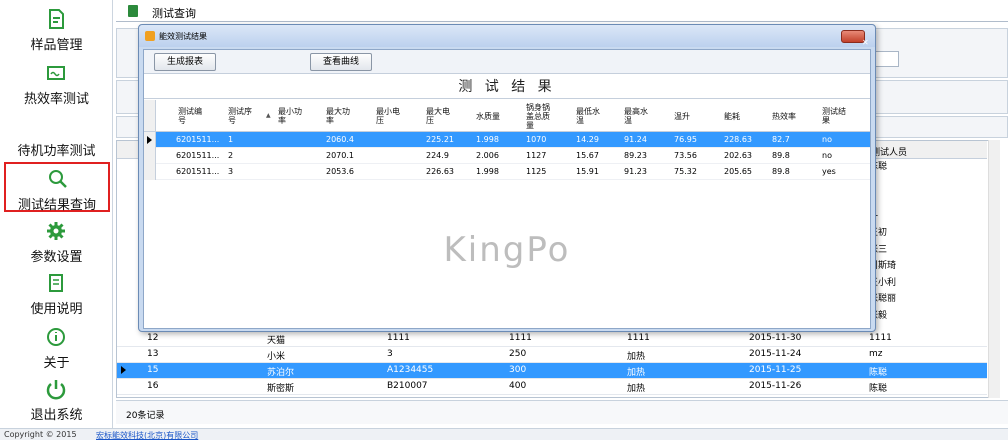  Describe the element at coordinates (243, 116) in the screenshot. I see `column-header: 测试序号` at that location.